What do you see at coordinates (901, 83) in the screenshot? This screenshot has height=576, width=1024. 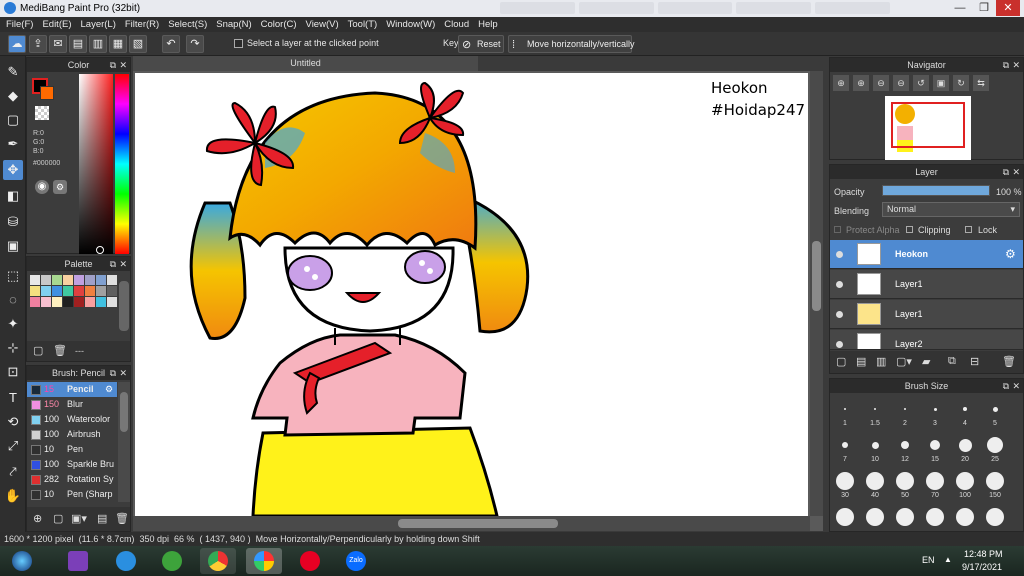 I see `zoom-reset-icon: ⊖` at bounding box center [901, 83].